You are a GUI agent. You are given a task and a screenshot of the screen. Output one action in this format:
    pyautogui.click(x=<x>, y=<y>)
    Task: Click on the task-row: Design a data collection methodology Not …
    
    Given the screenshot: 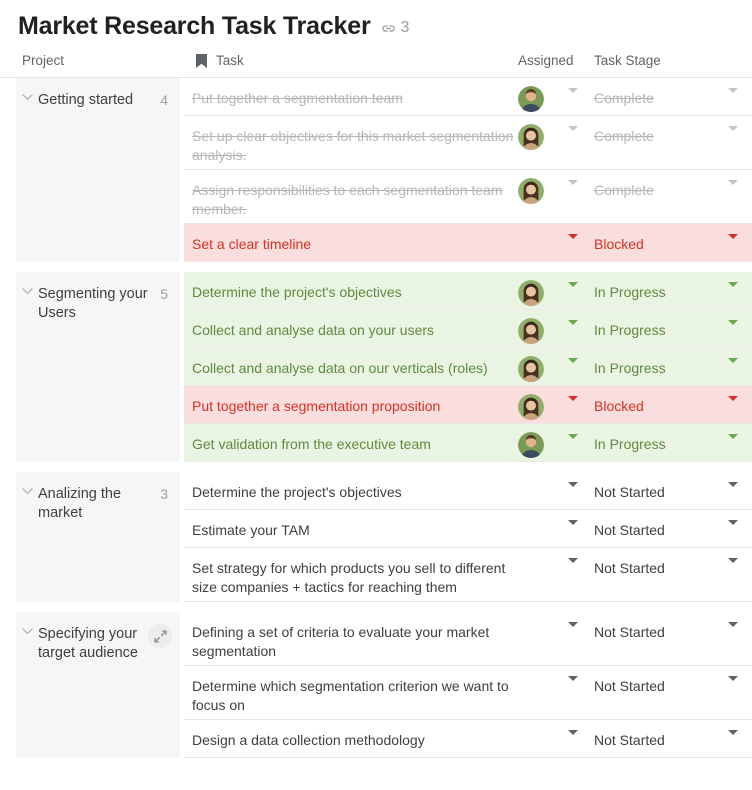 What is the action you would take?
    pyautogui.click(x=468, y=739)
    